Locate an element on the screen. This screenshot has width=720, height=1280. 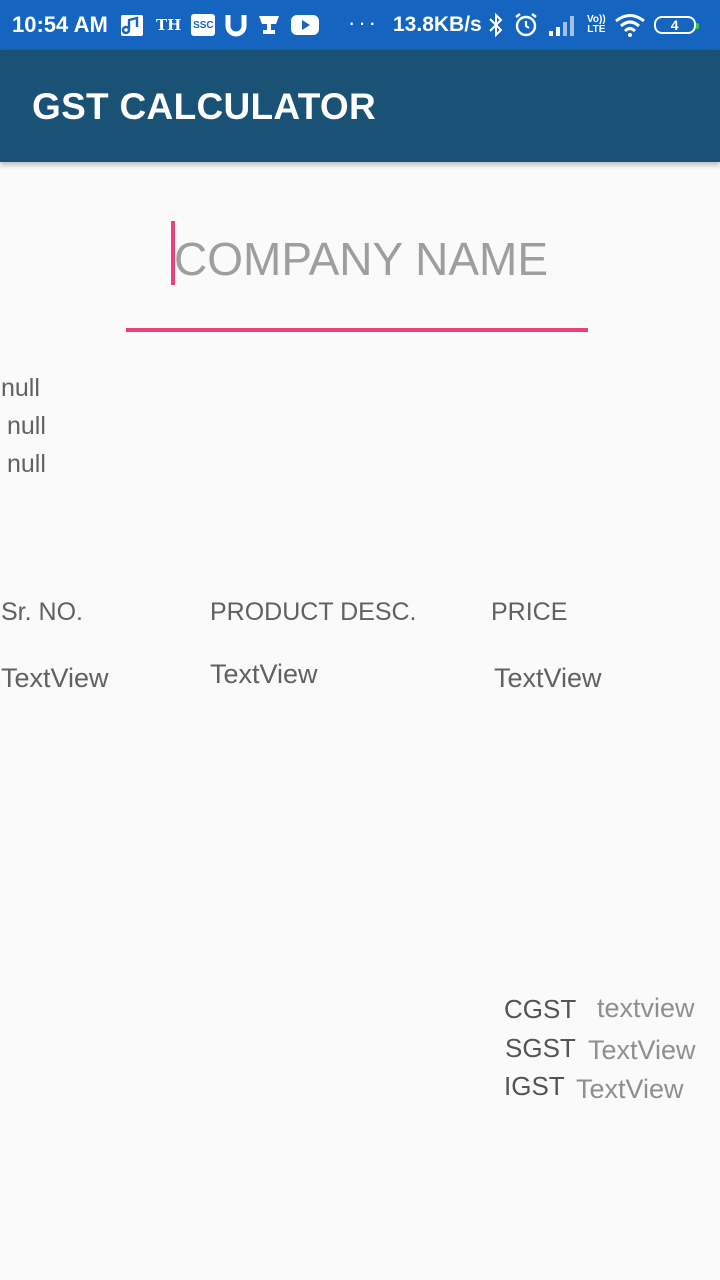
wifi-icon is located at coordinates (629, 25).